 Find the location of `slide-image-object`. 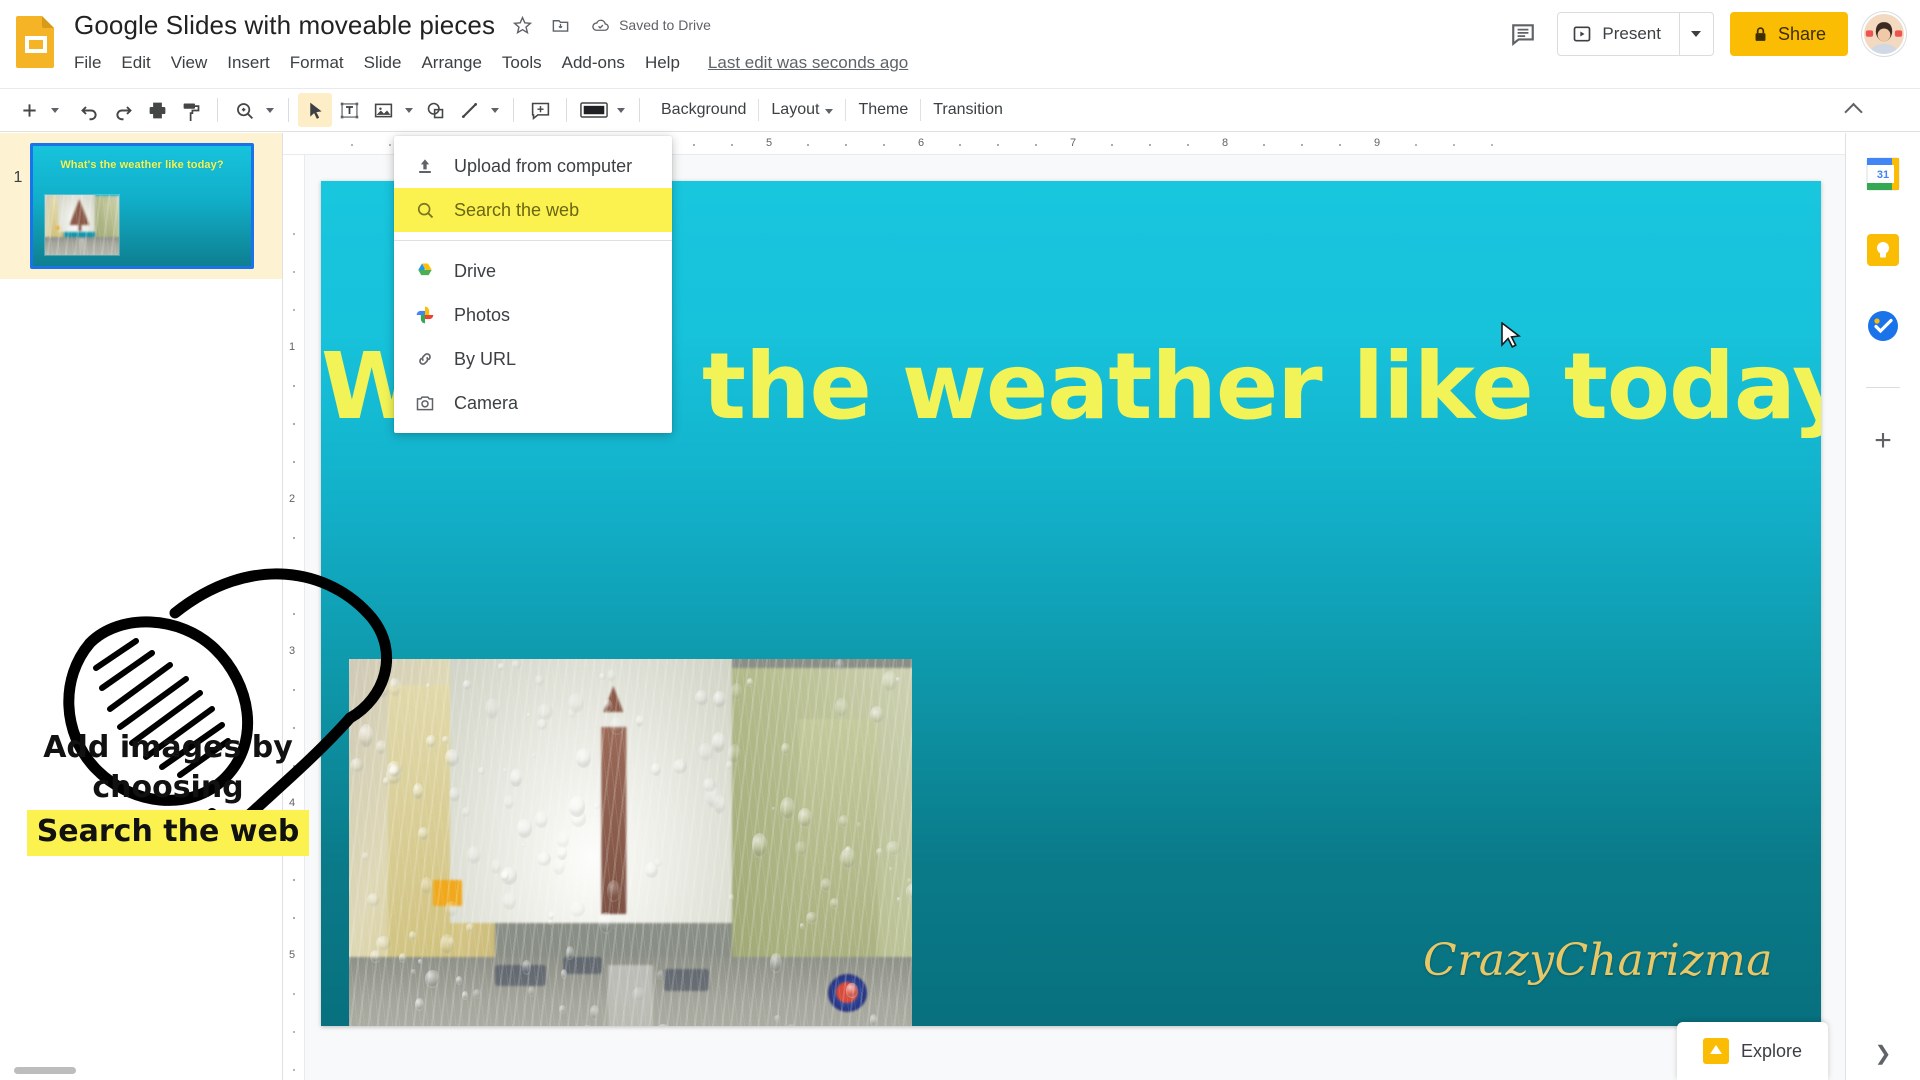

slide-image-object is located at coordinates (630, 842).